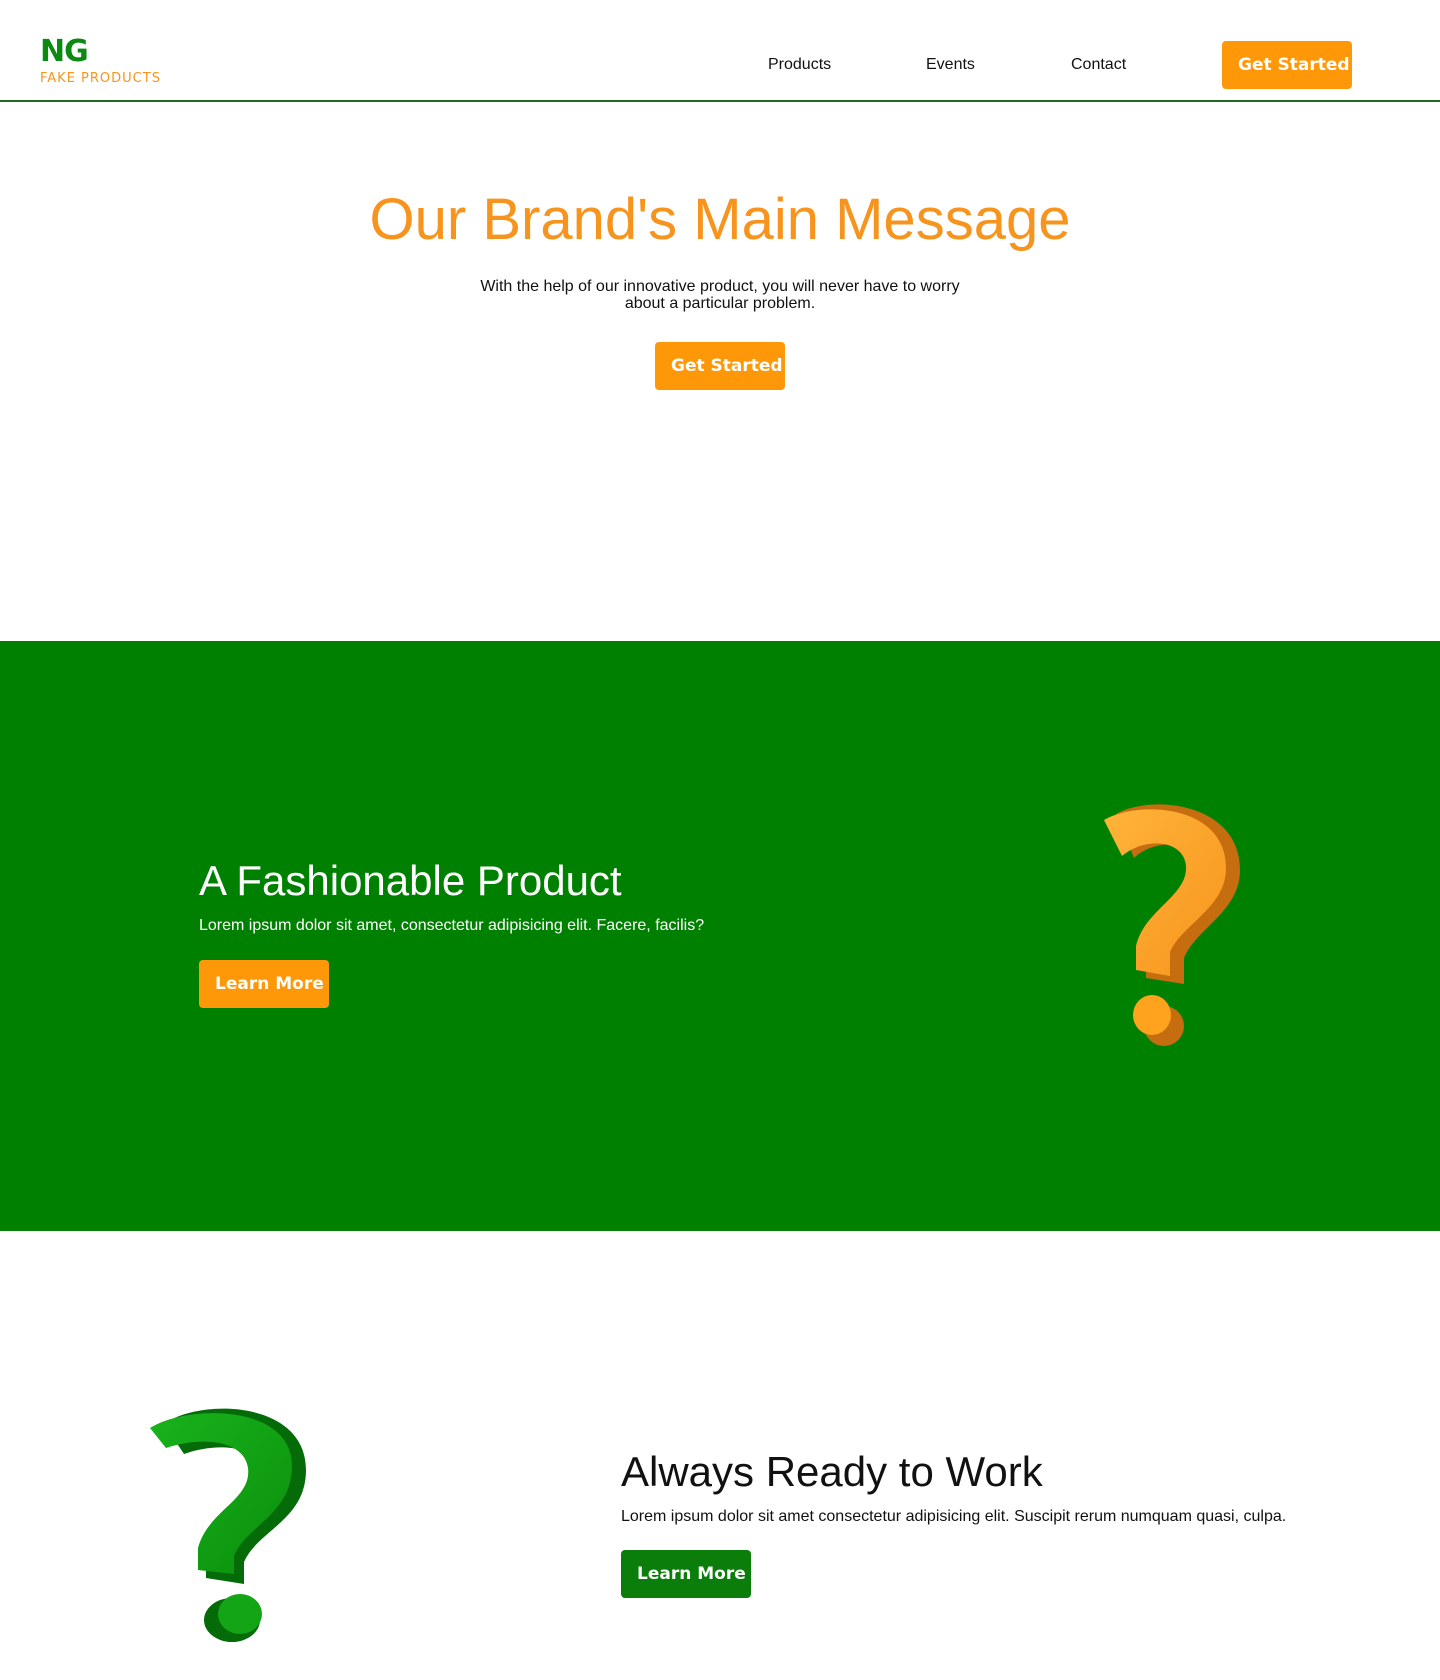 The width and height of the screenshot is (1440, 1680). I want to click on nav-item-products: Products, so click(799, 65).